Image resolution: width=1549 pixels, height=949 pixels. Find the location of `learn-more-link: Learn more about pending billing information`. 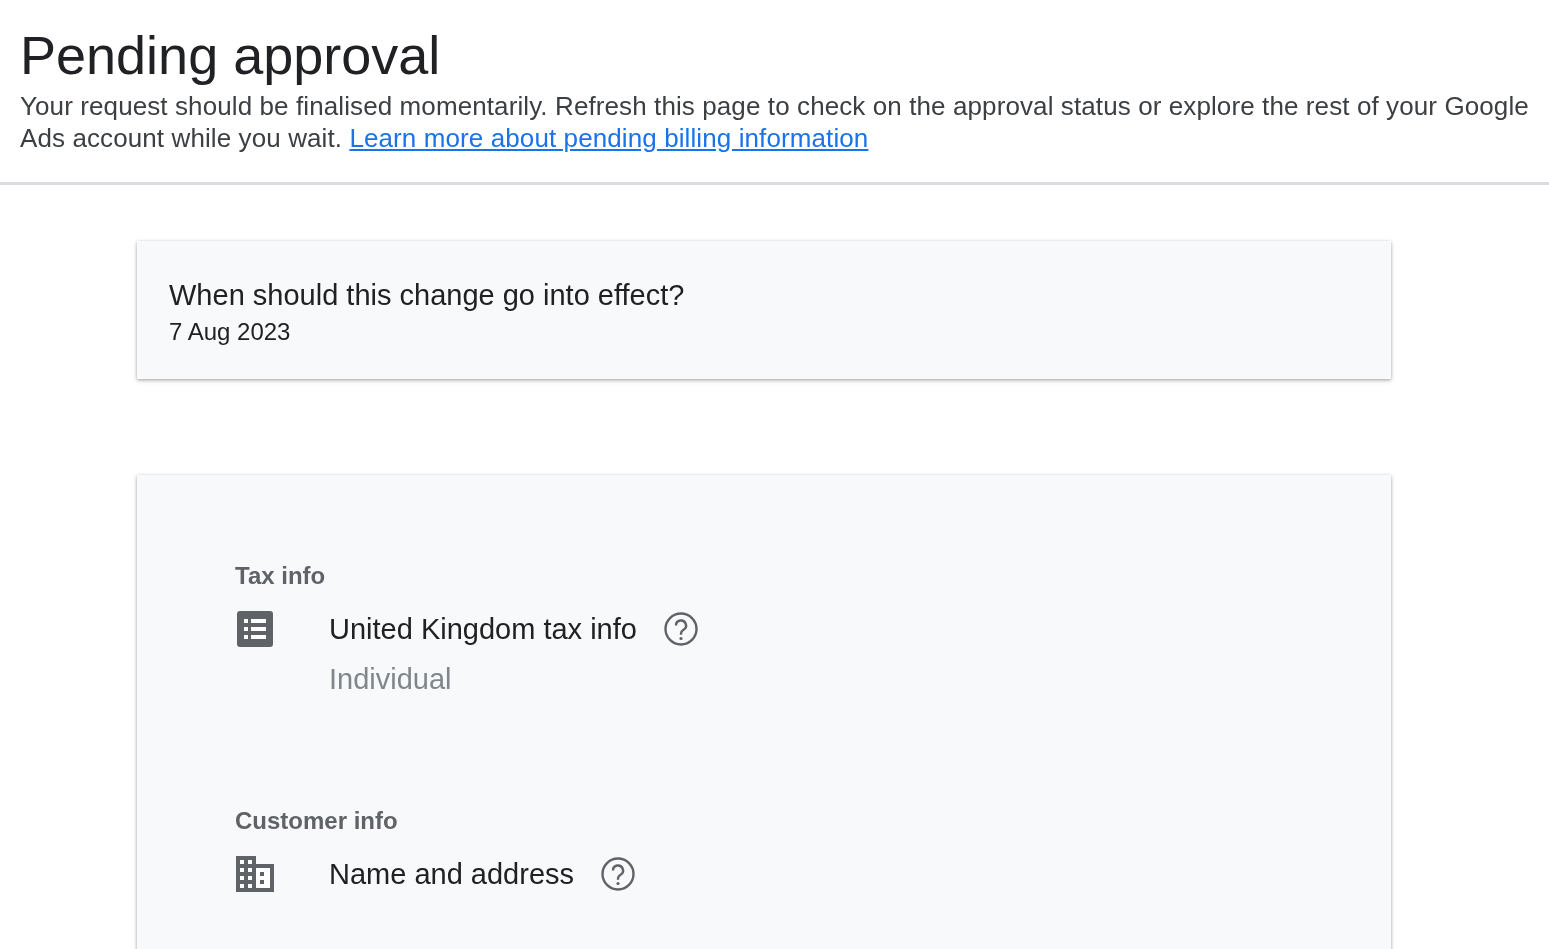

learn-more-link: Learn more about pending billing information is located at coordinates (609, 138).